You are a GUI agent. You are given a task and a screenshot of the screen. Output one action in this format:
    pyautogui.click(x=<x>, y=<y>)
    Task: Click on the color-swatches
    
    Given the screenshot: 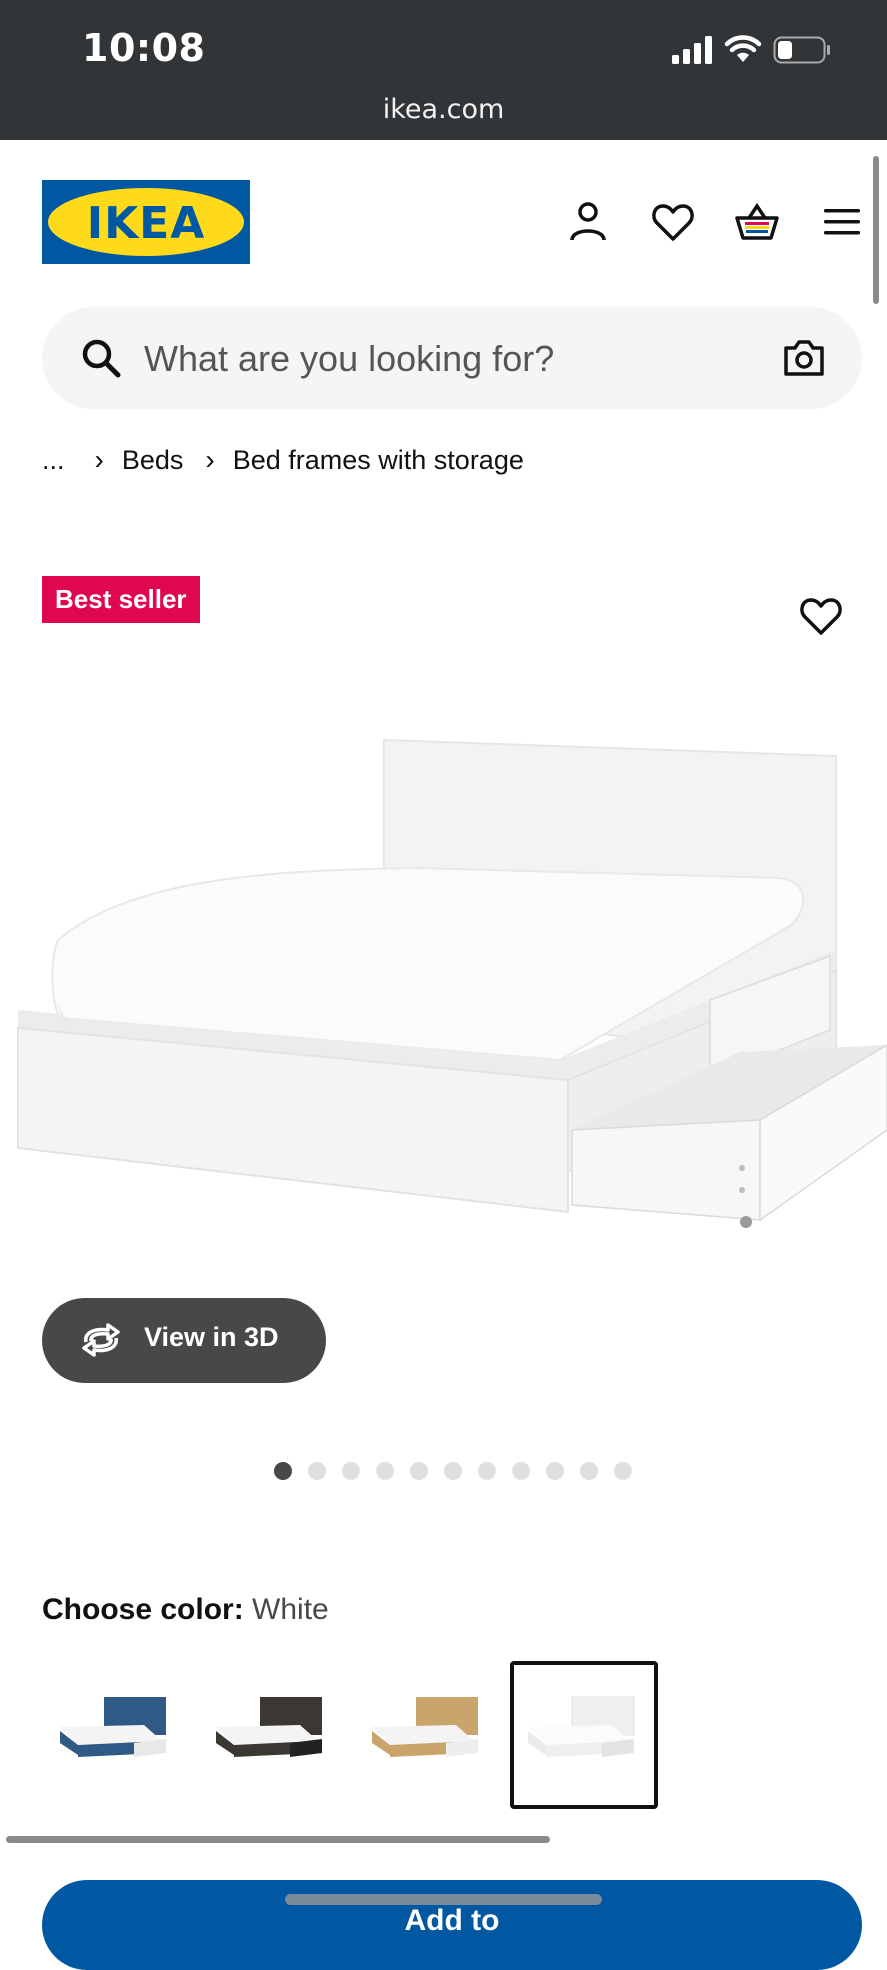 What is the action you would take?
    pyautogui.click(x=350, y=1735)
    